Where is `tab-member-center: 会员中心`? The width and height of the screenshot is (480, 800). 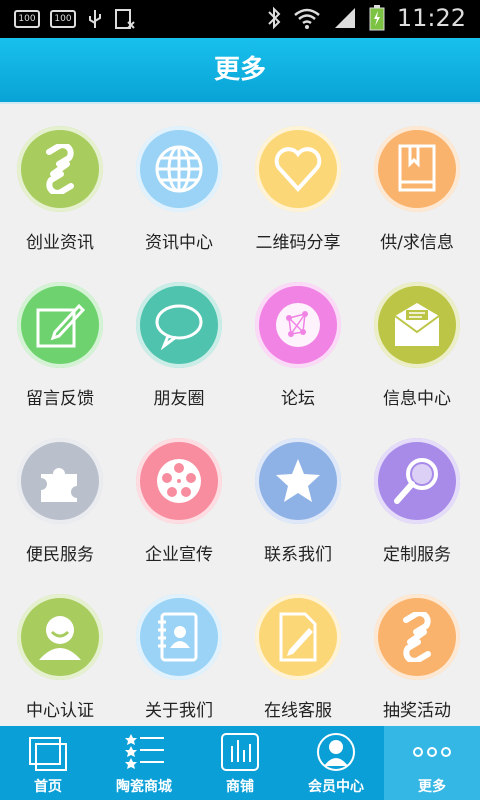 tab-member-center: 会员中心 is located at coordinates (336, 763).